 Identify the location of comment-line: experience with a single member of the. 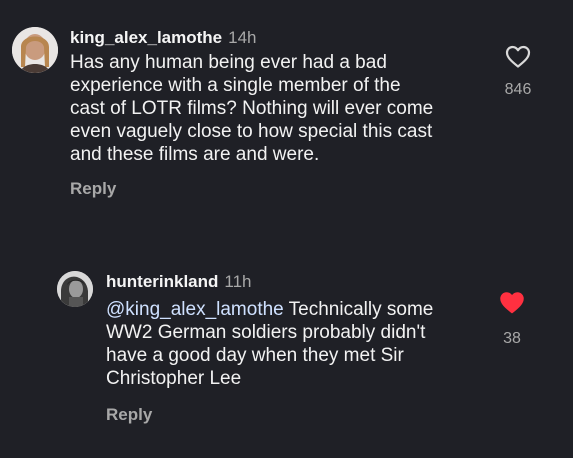
(235, 85).